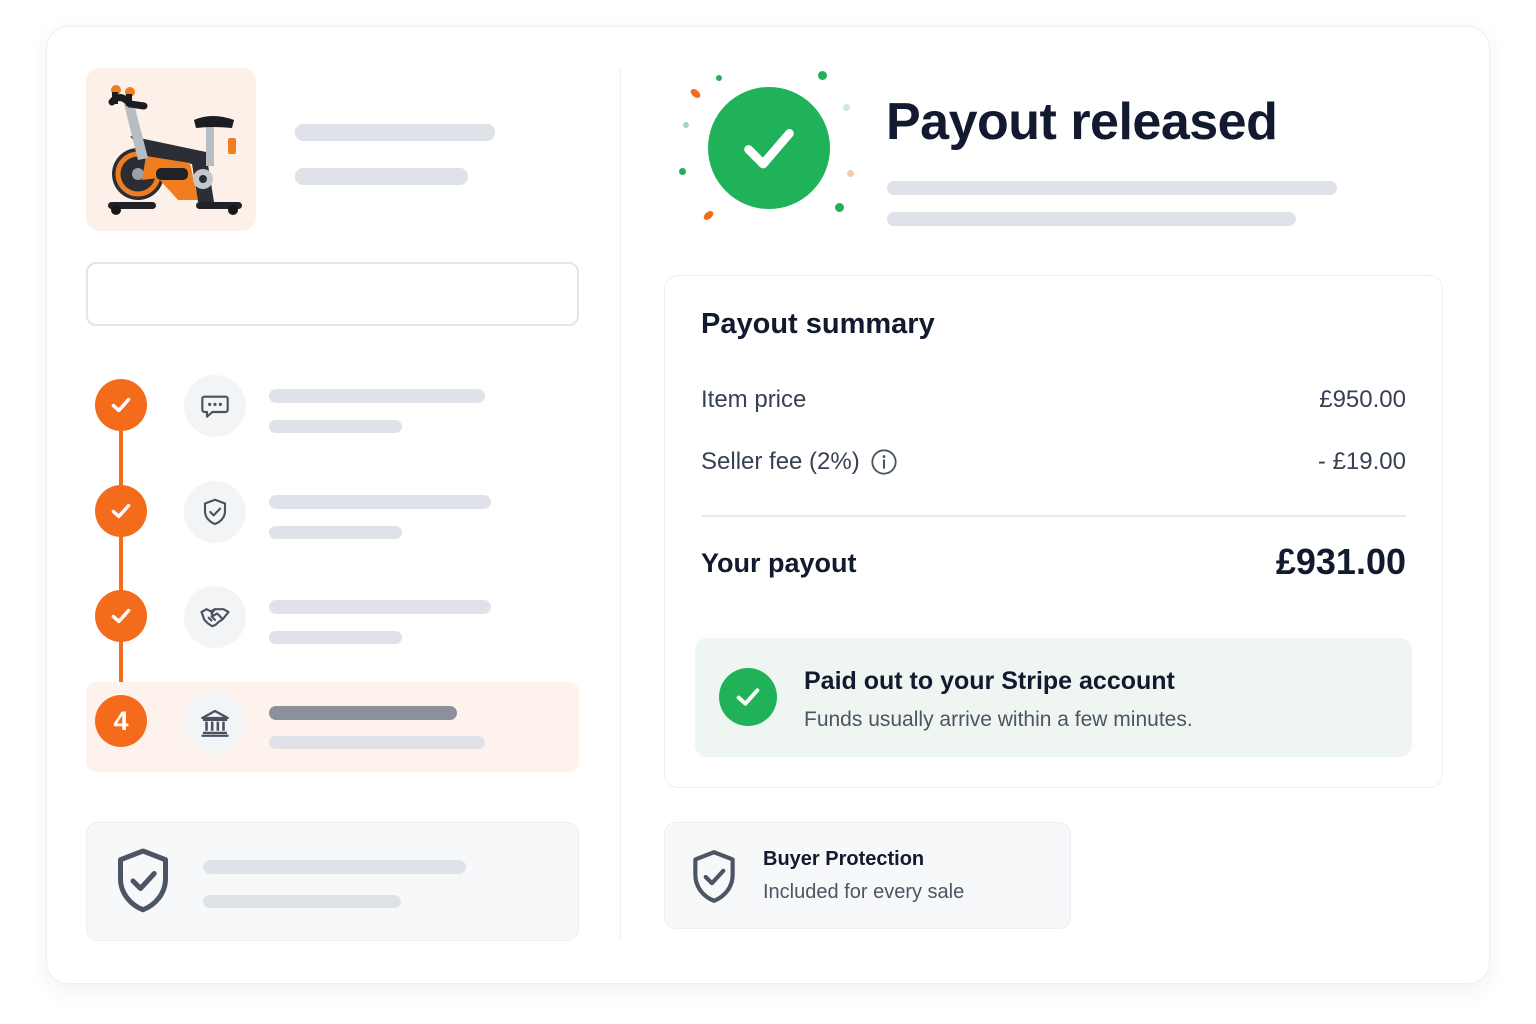 This screenshot has height=1024, width=1536. I want to click on seller-fee-label: Seller fee (2%), so click(799, 462).